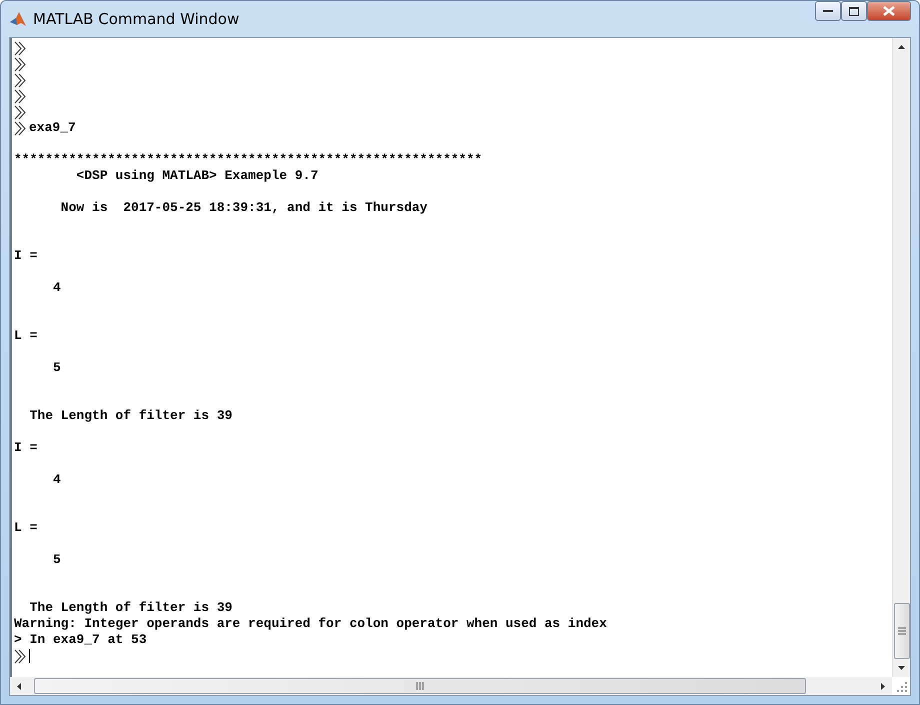  What do you see at coordinates (244, 208) in the screenshot?
I see `output-text: Now is 2017-05-25 18:39:31, and it is Thursday` at bounding box center [244, 208].